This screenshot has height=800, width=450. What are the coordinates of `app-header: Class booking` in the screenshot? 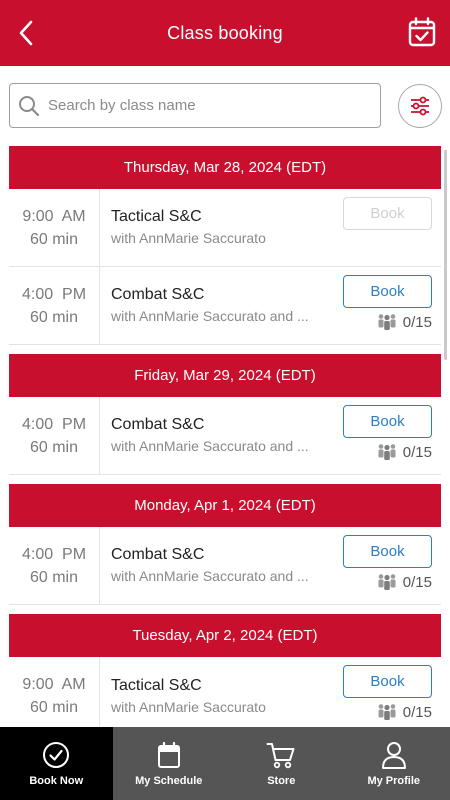 It's located at (225, 33).